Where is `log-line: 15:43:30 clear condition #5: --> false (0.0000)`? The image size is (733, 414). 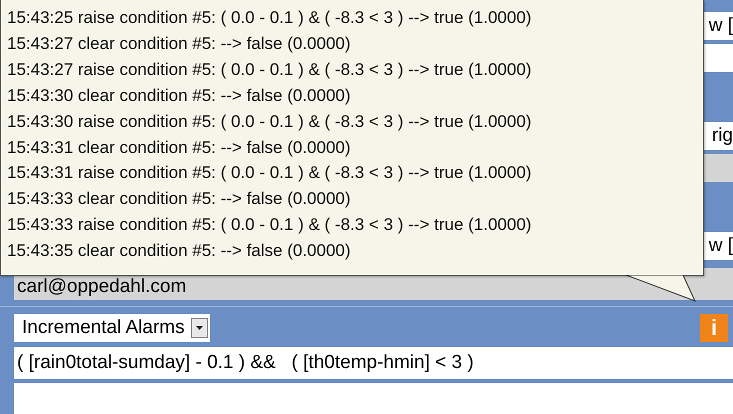 log-line: 15:43:30 clear condition #5: --> false (0.0000) is located at coordinates (179, 95).